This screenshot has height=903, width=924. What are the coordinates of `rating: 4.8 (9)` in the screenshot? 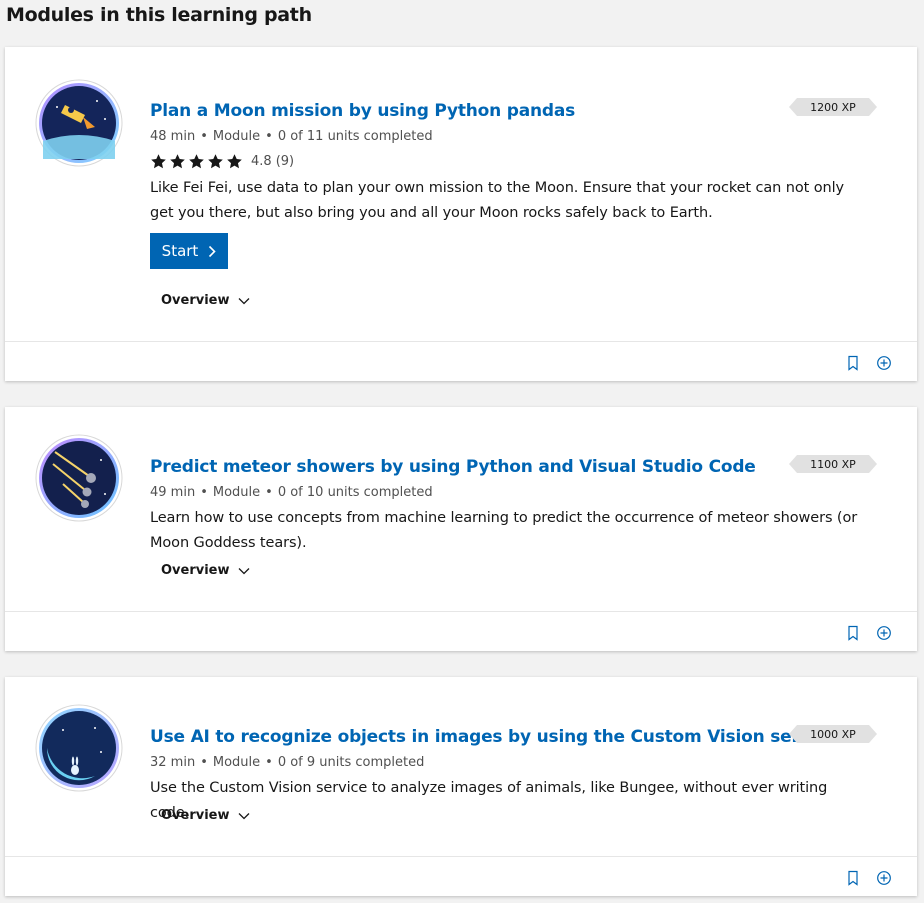 It's located at (222, 161).